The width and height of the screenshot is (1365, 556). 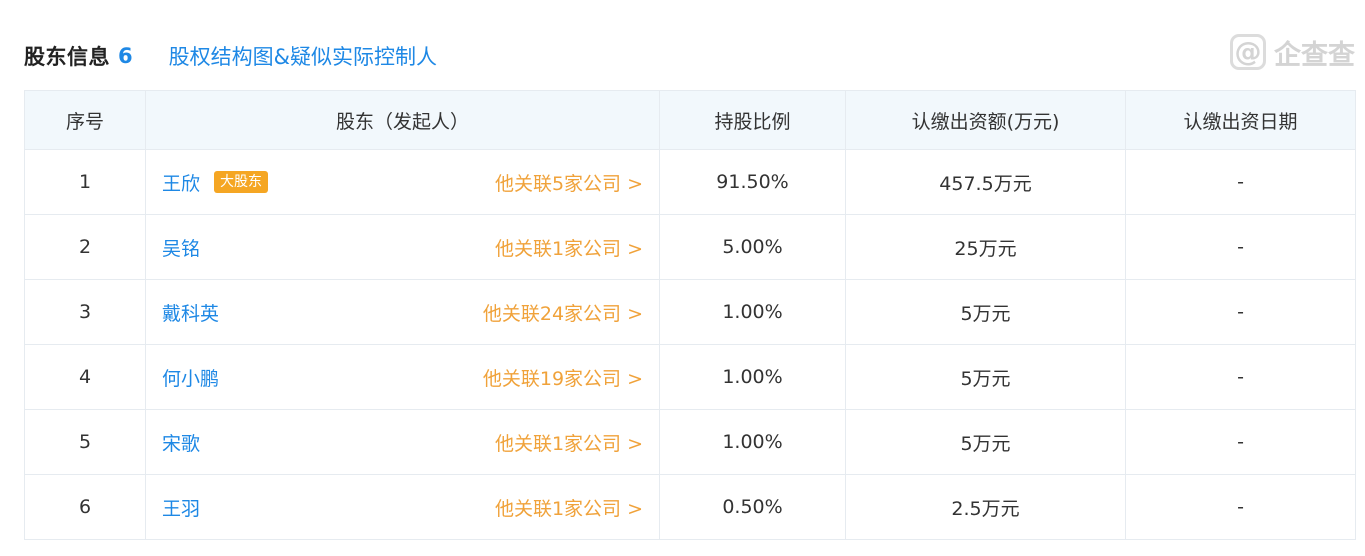 What do you see at coordinates (67, 57) in the screenshot?
I see `section-title: 股东信息` at bounding box center [67, 57].